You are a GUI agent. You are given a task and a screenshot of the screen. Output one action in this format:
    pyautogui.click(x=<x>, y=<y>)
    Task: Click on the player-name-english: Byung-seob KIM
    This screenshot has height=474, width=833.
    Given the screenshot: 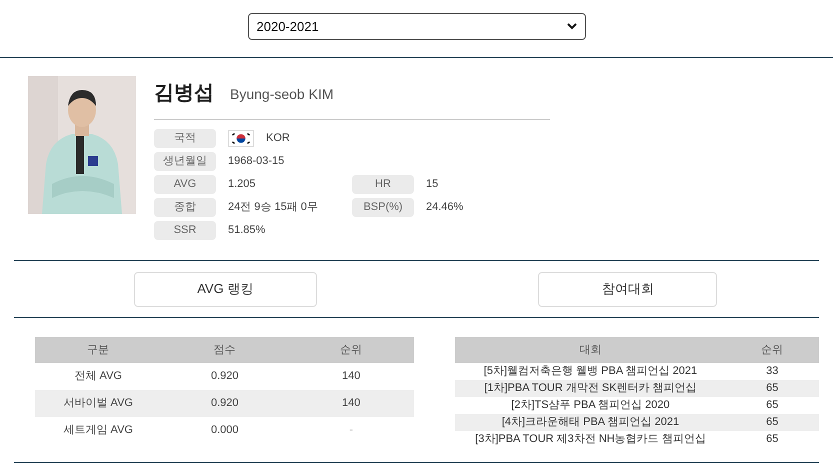 What is the action you would take?
    pyautogui.click(x=282, y=94)
    